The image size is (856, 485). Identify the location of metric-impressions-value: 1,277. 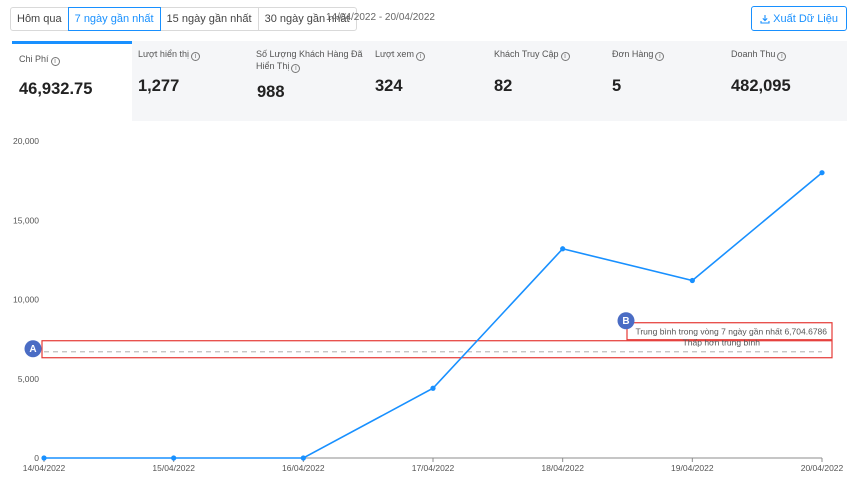
(159, 86).